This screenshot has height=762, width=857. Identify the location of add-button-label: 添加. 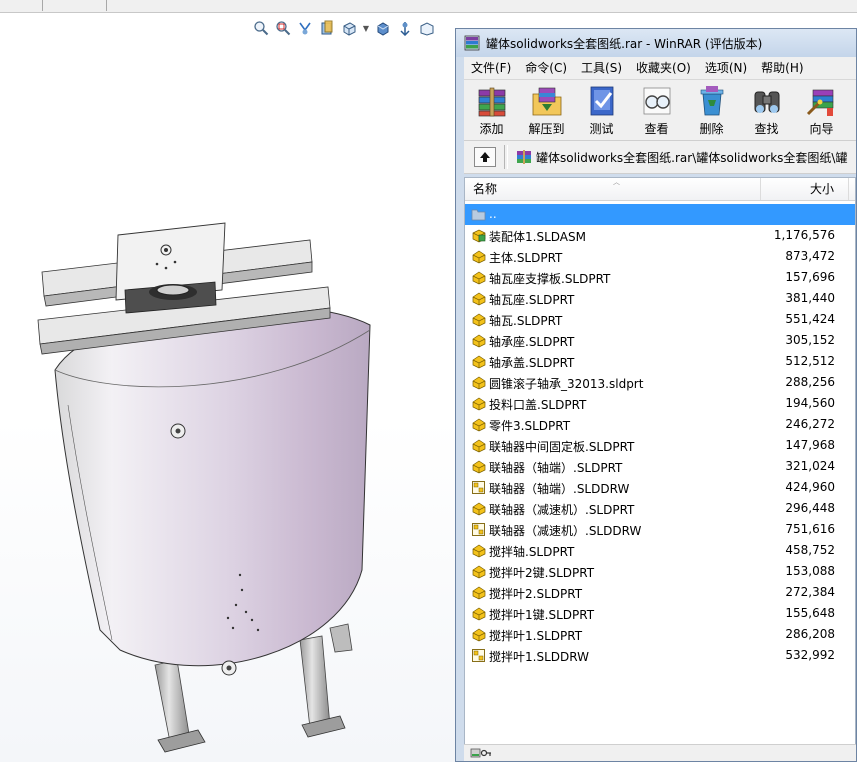
(491, 129).